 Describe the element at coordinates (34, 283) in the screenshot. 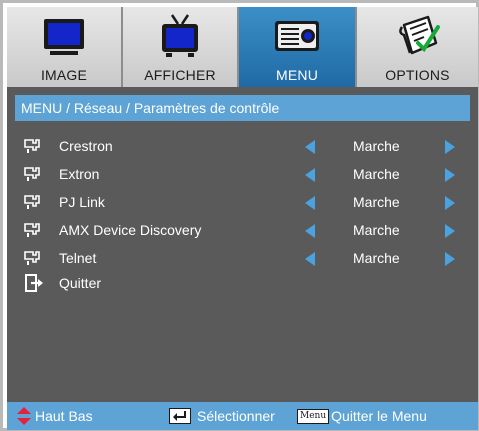

I see `exit-icon` at that location.